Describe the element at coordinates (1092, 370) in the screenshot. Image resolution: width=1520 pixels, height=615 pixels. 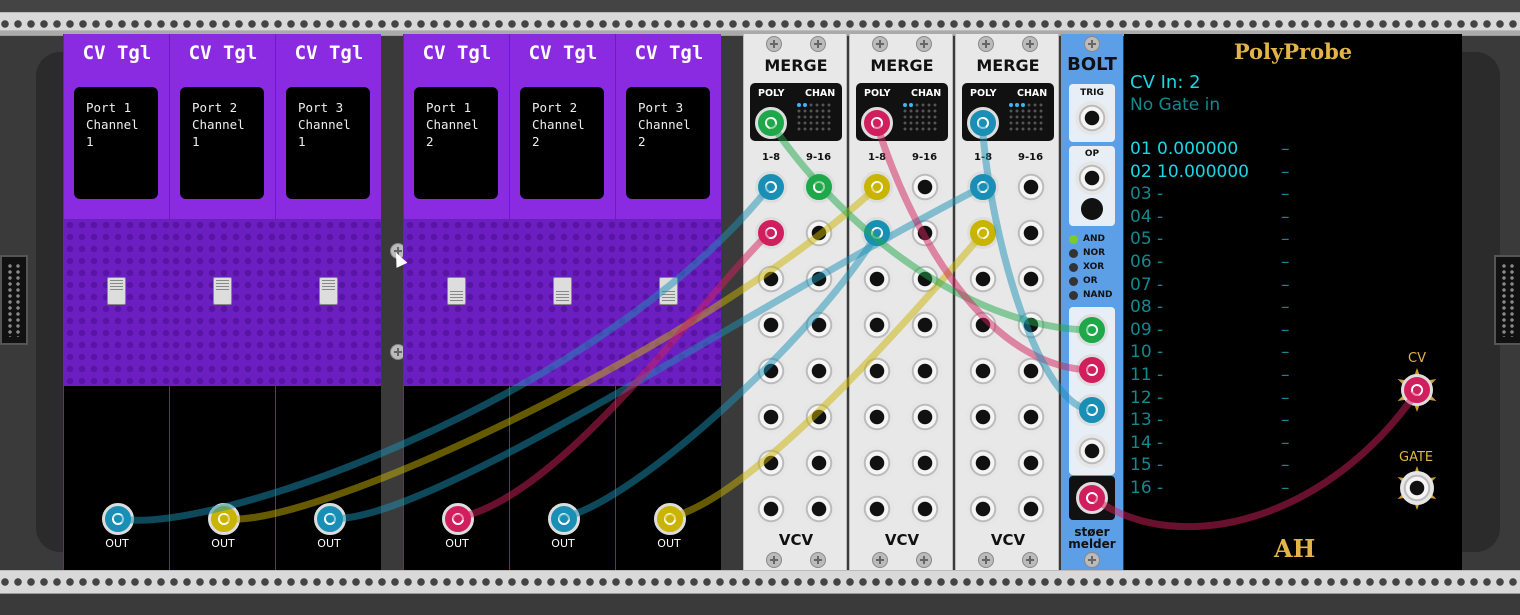
I see `output-jack-2-plug` at that location.